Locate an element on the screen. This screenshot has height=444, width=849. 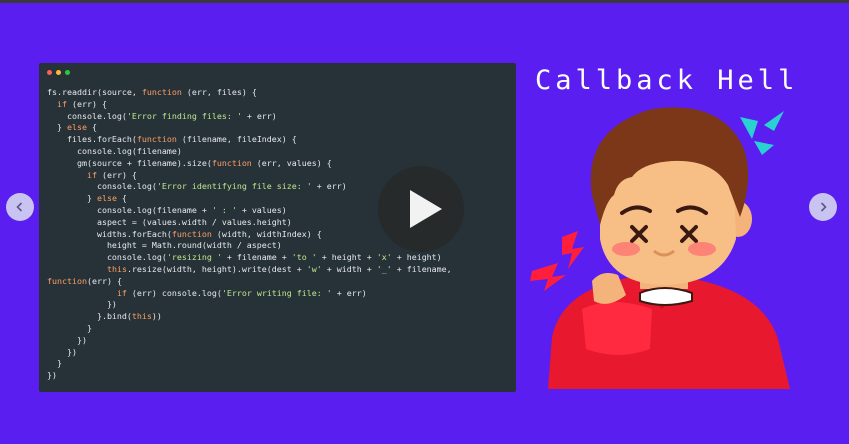
close-dot is located at coordinates (49, 72).